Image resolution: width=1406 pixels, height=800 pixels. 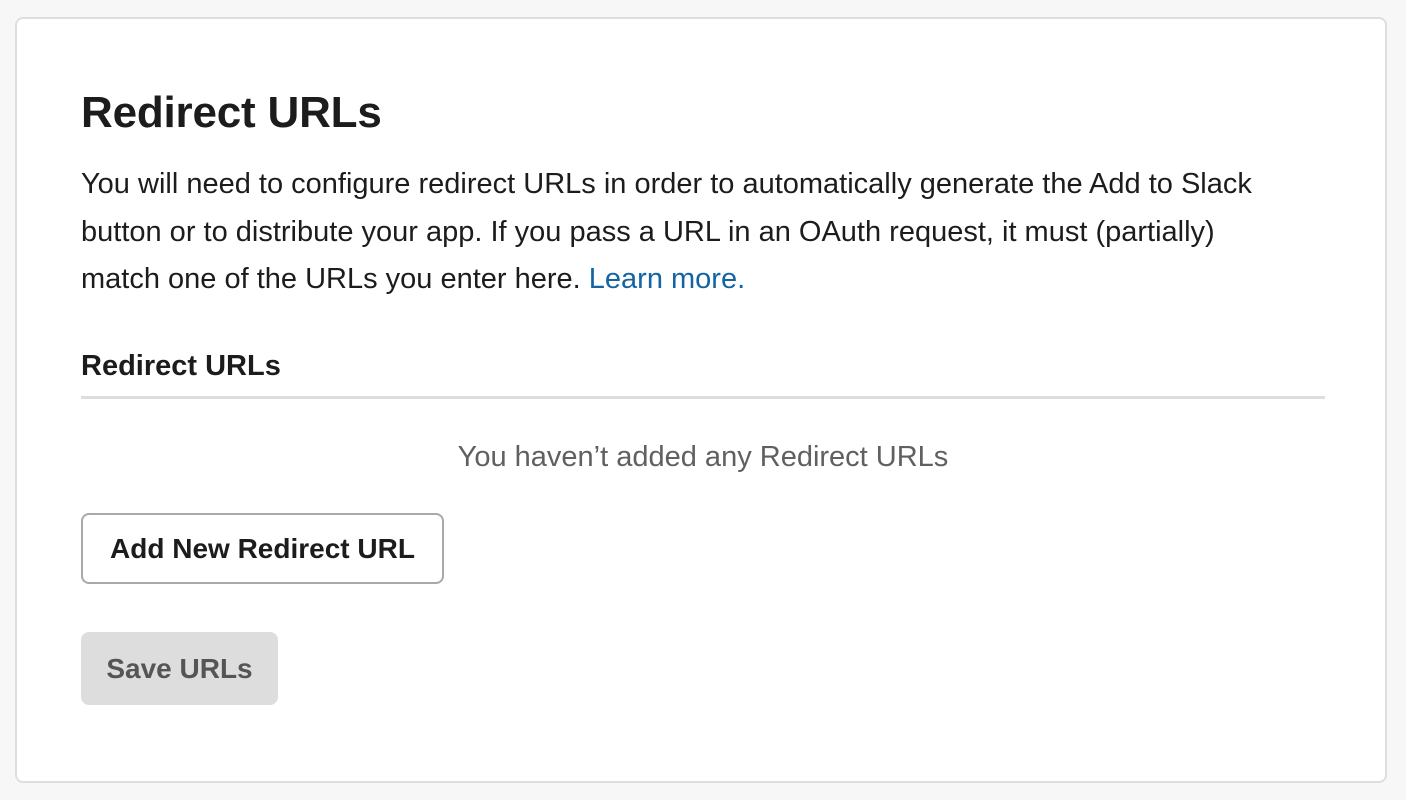 I want to click on empty-state-message: You haven’t added any Redirect URLs, so click(x=703, y=457).